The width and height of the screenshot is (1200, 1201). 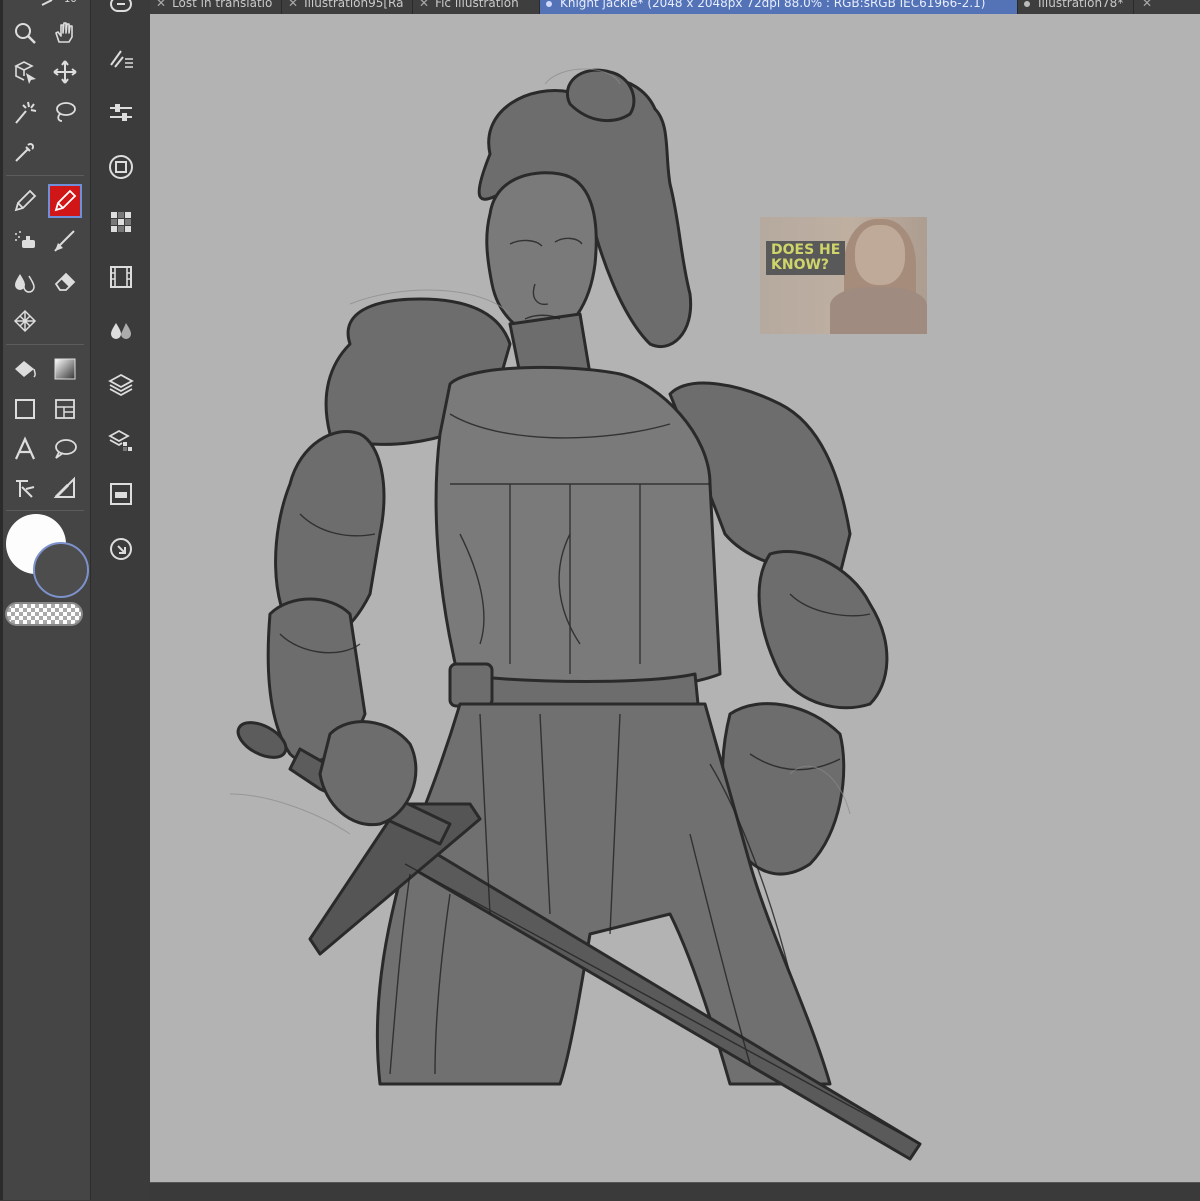 I want to click on decoration-icon, so click(x=25, y=321).